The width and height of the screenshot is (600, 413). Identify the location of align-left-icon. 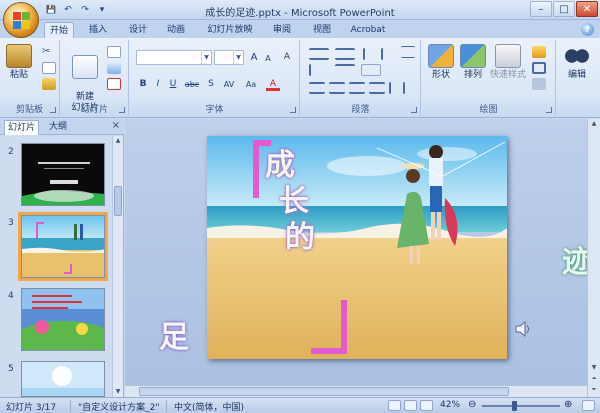
(317, 88).